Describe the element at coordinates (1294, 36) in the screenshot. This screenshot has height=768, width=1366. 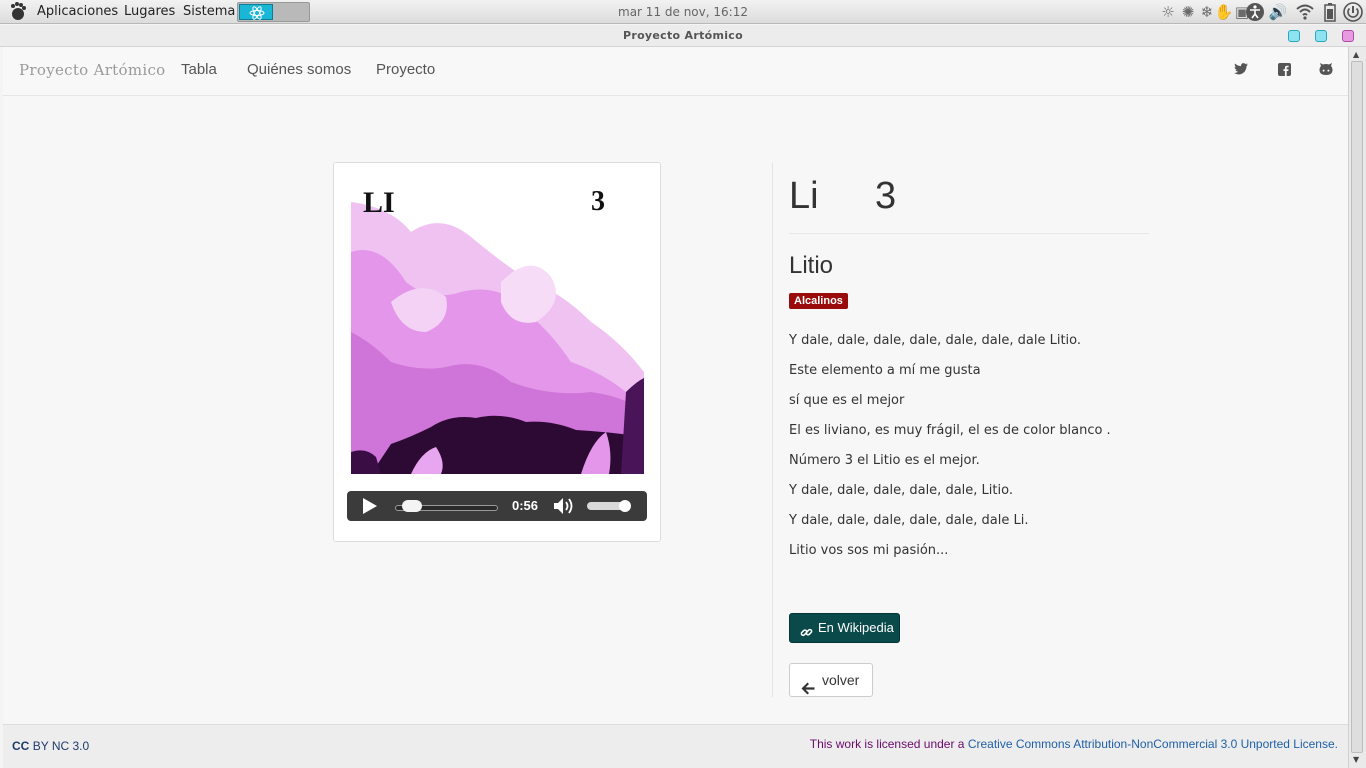
I see `minimize-button` at that location.